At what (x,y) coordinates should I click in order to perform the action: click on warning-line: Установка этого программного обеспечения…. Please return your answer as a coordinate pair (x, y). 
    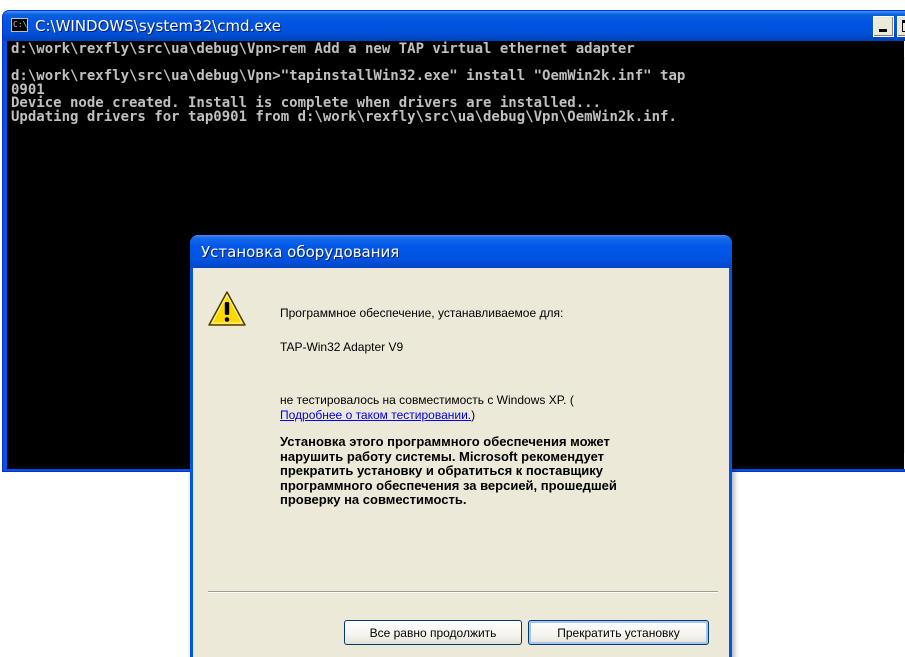
    Looking at the image, I should click on (445, 441).